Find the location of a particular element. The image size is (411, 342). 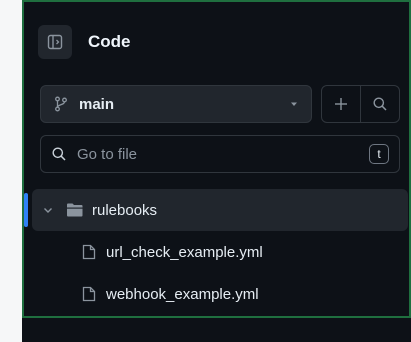

tree-actions is located at coordinates (360, 104).